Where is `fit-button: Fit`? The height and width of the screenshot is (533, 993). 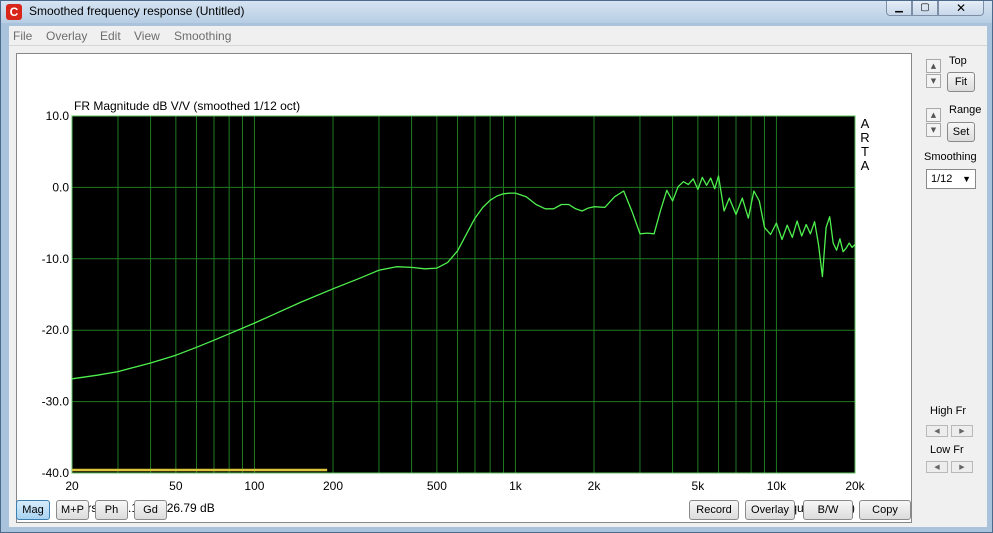 fit-button: Fit is located at coordinates (961, 82).